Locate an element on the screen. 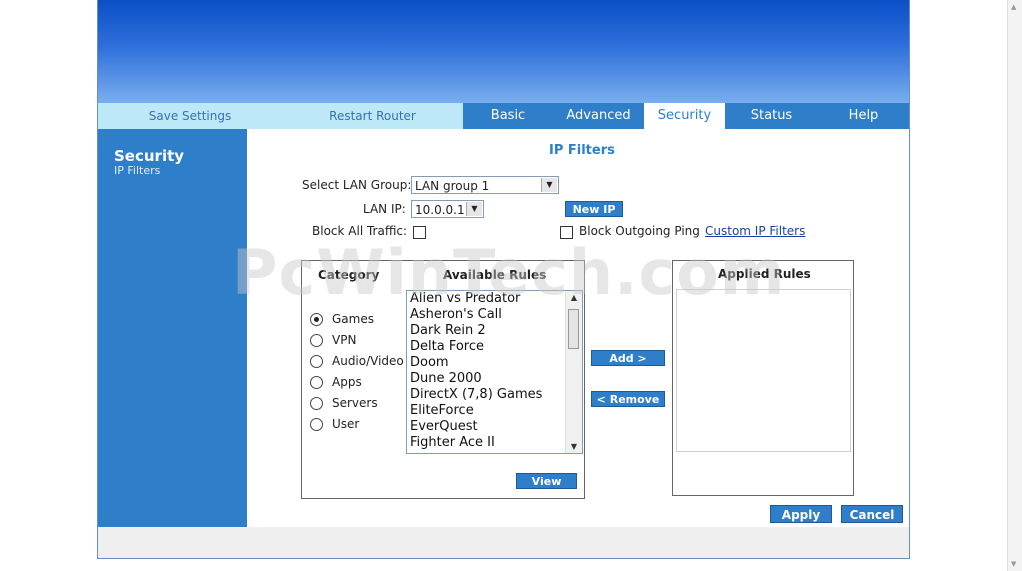 This screenshot has width=1022, height=571. lan-group-select: LAN group 1 ▼ is located at coordinates (485, 185).